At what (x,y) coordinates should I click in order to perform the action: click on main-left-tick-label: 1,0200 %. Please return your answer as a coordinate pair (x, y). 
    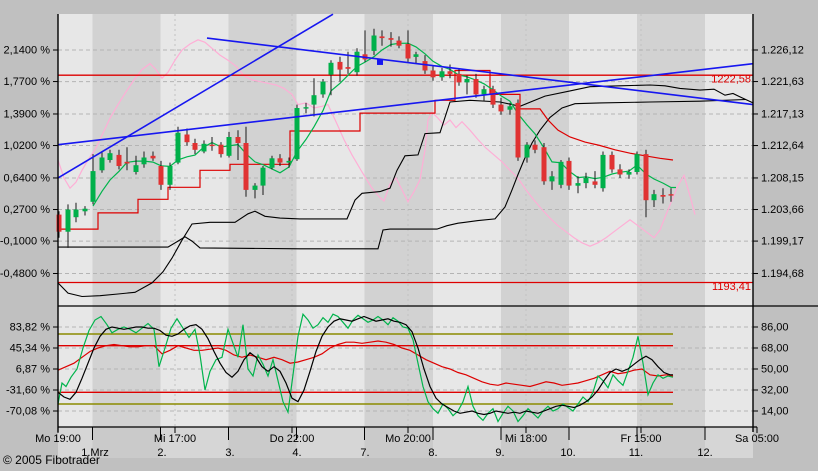
    Looking at the image, I should click on (27, 146).